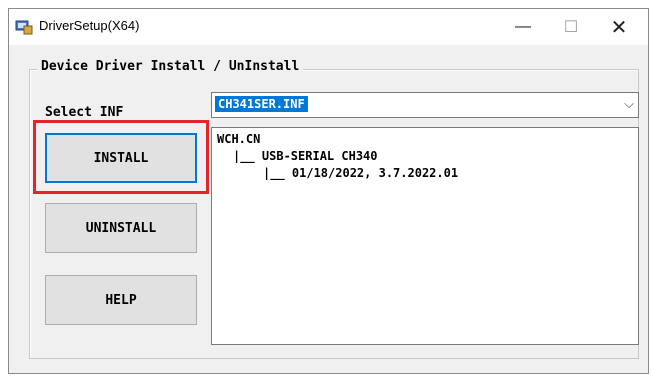 The image size is (653, 380). What do you see at coordinates (121, 158) in the screenshot?
I see `install-button: INSTALL` at bounding box center [121, 158].